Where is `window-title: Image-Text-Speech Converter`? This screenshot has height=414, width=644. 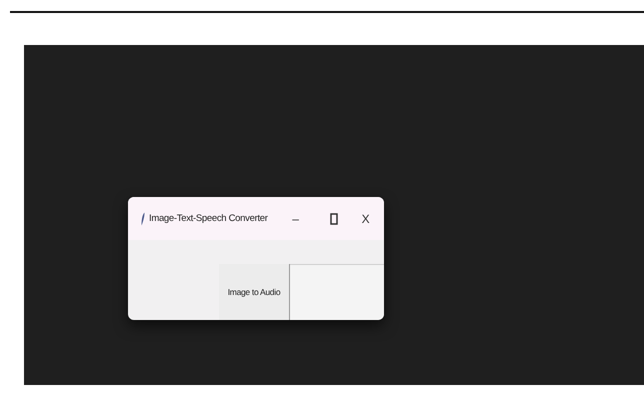 window-title: Image-Text-Speech Converter is located at coordinates (208, 218).